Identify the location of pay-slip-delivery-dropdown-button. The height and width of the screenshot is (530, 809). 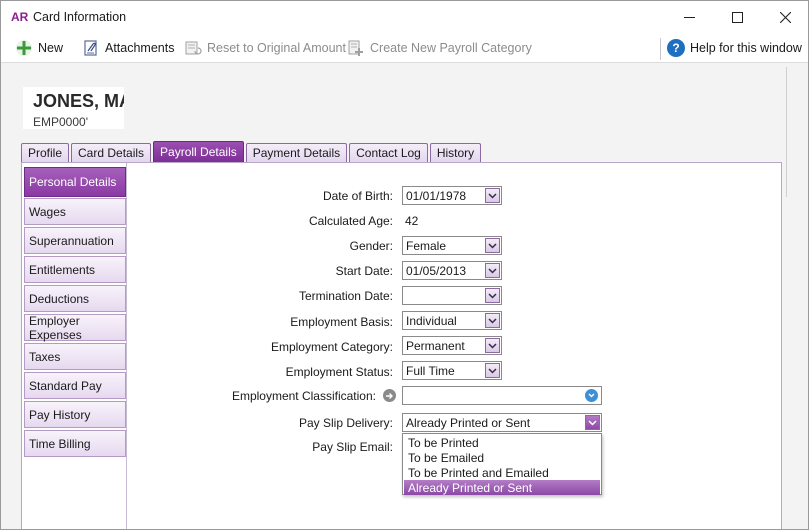
(592, 422).